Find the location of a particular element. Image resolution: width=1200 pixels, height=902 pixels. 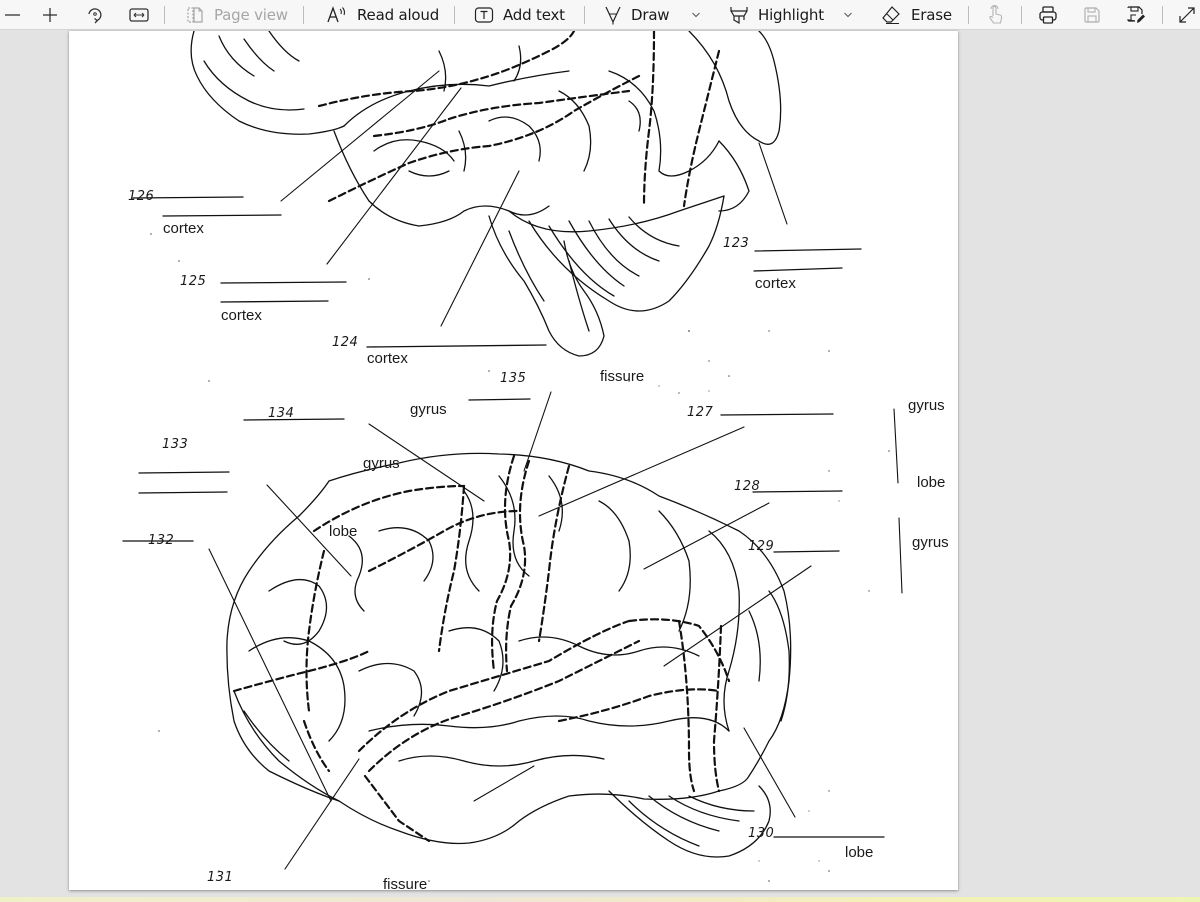

touch-write-button is located at coordinates (995, 15).